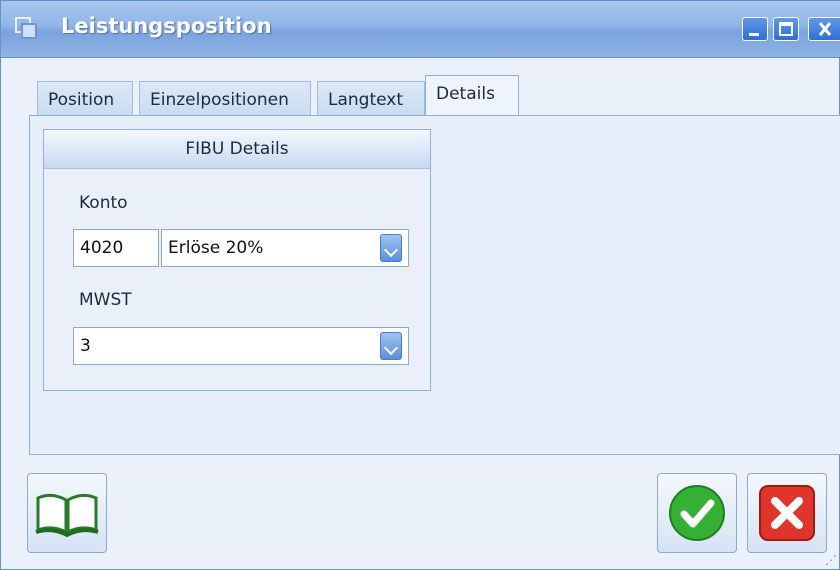 The width and height of the screenshot is (840, 570). I want to click on tab-label: Position, so click(81, 100).